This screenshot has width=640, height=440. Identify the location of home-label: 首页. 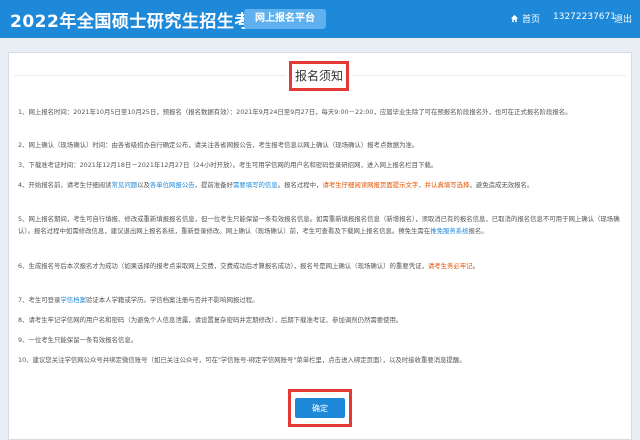
(531, 20).